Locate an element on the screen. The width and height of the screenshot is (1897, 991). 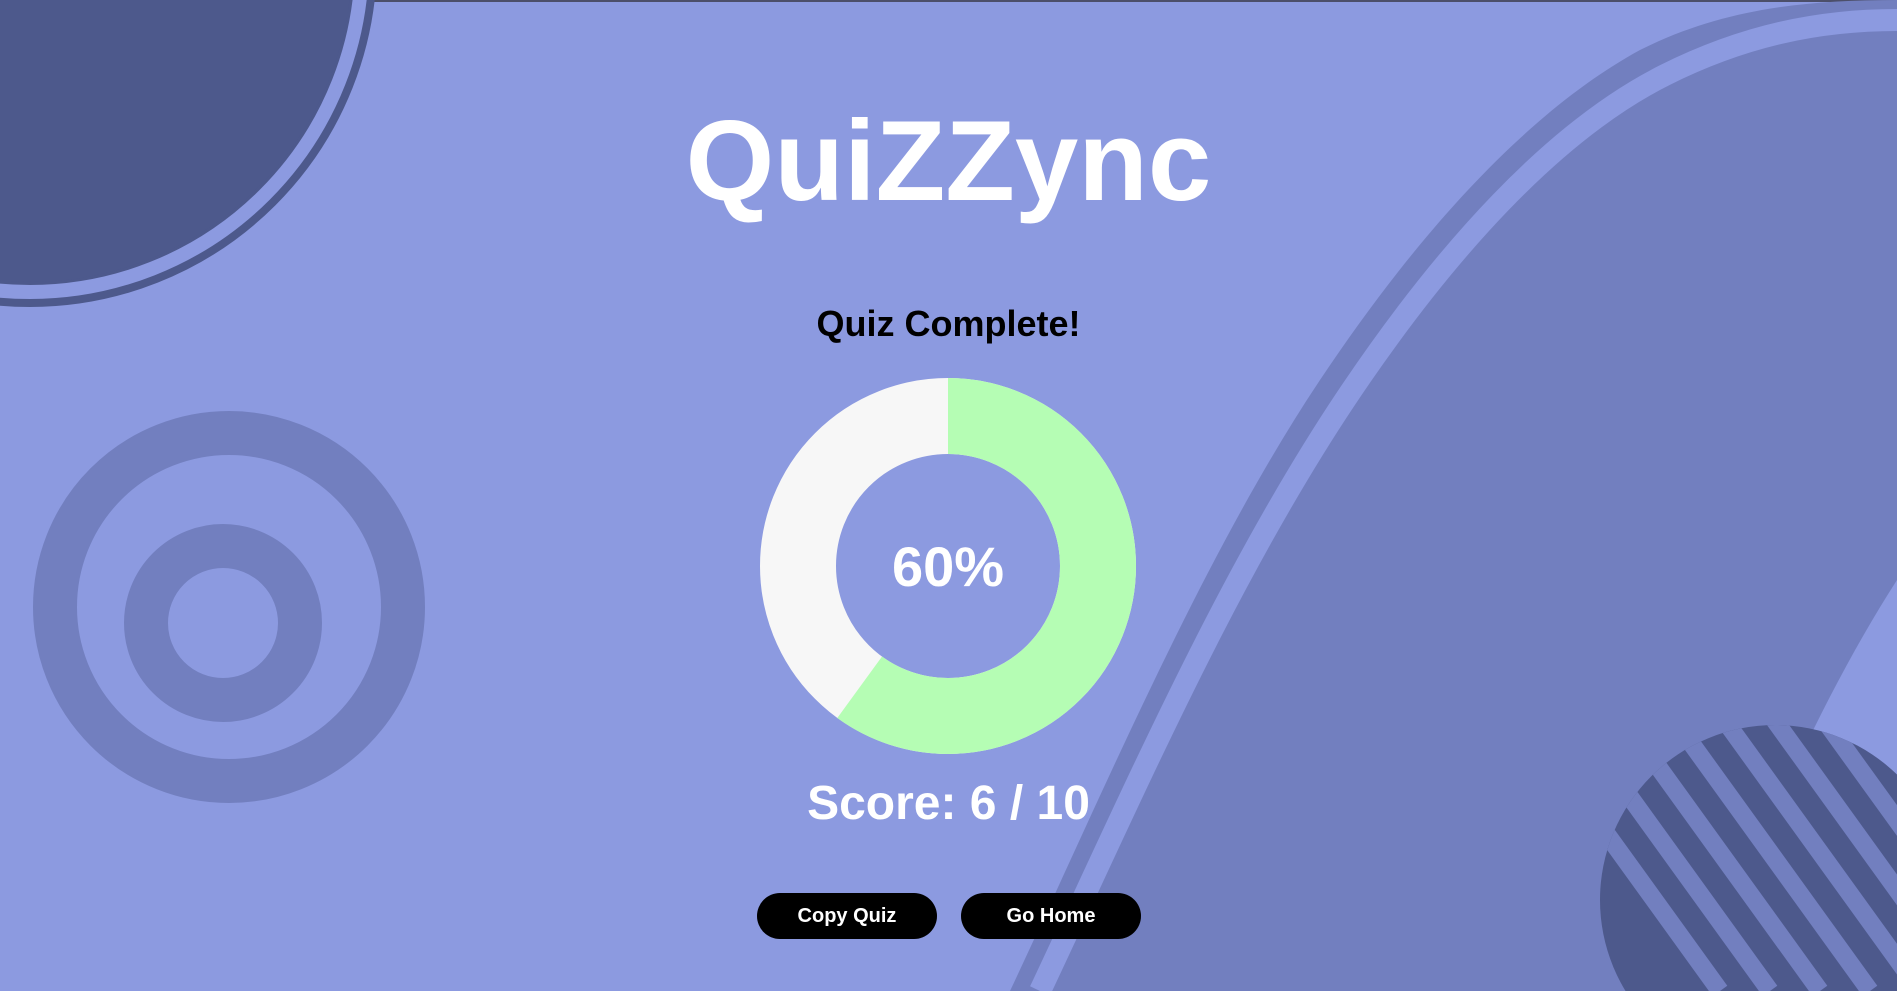
quiz-complete-heading: Quiz Complete! is located at coordinates (948, 323).